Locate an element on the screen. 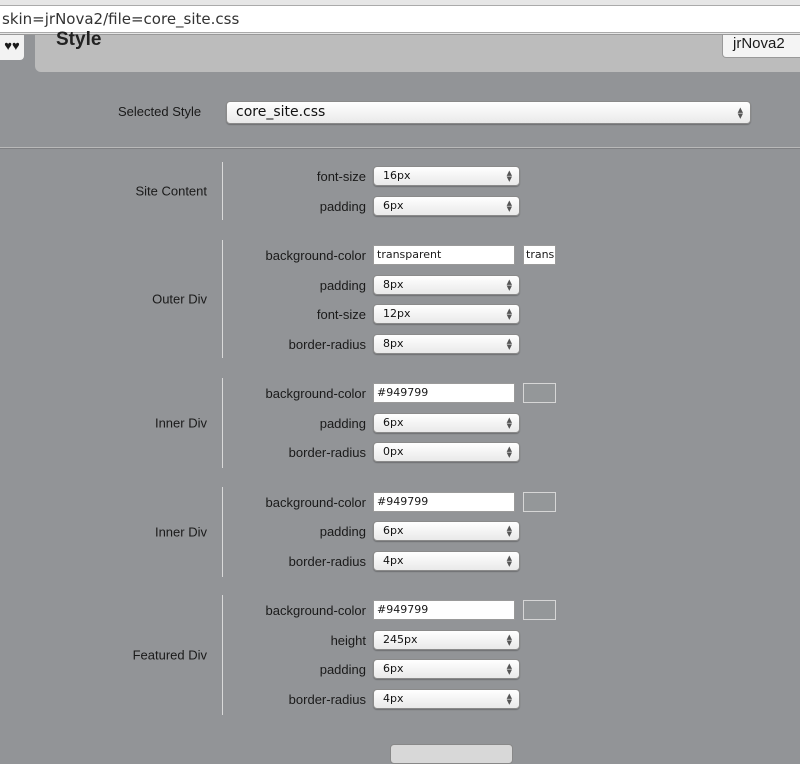 The image size is (800, 764). color-swatch: trans is located at coordinates (539, 255).